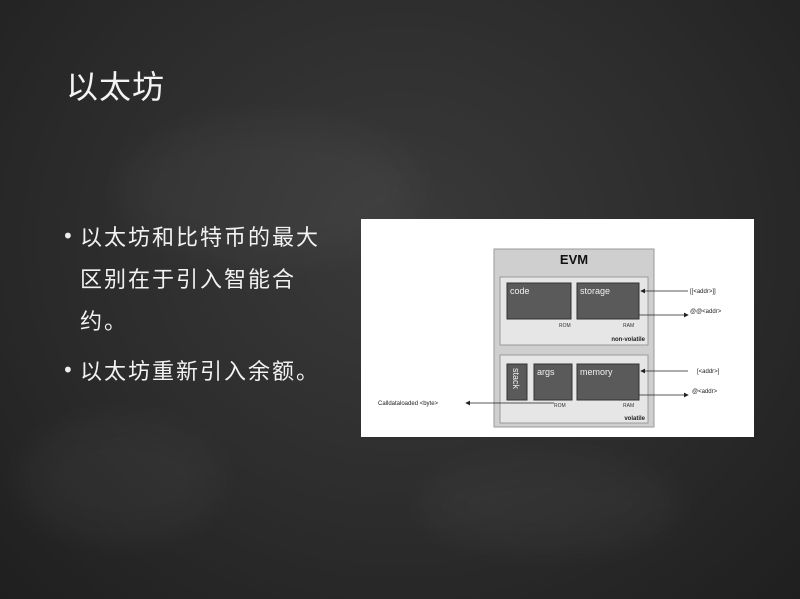  I want to click on bullet-item: • 以太坊和比特币的最大区别在于引入智能合约。, so click(192, 281).